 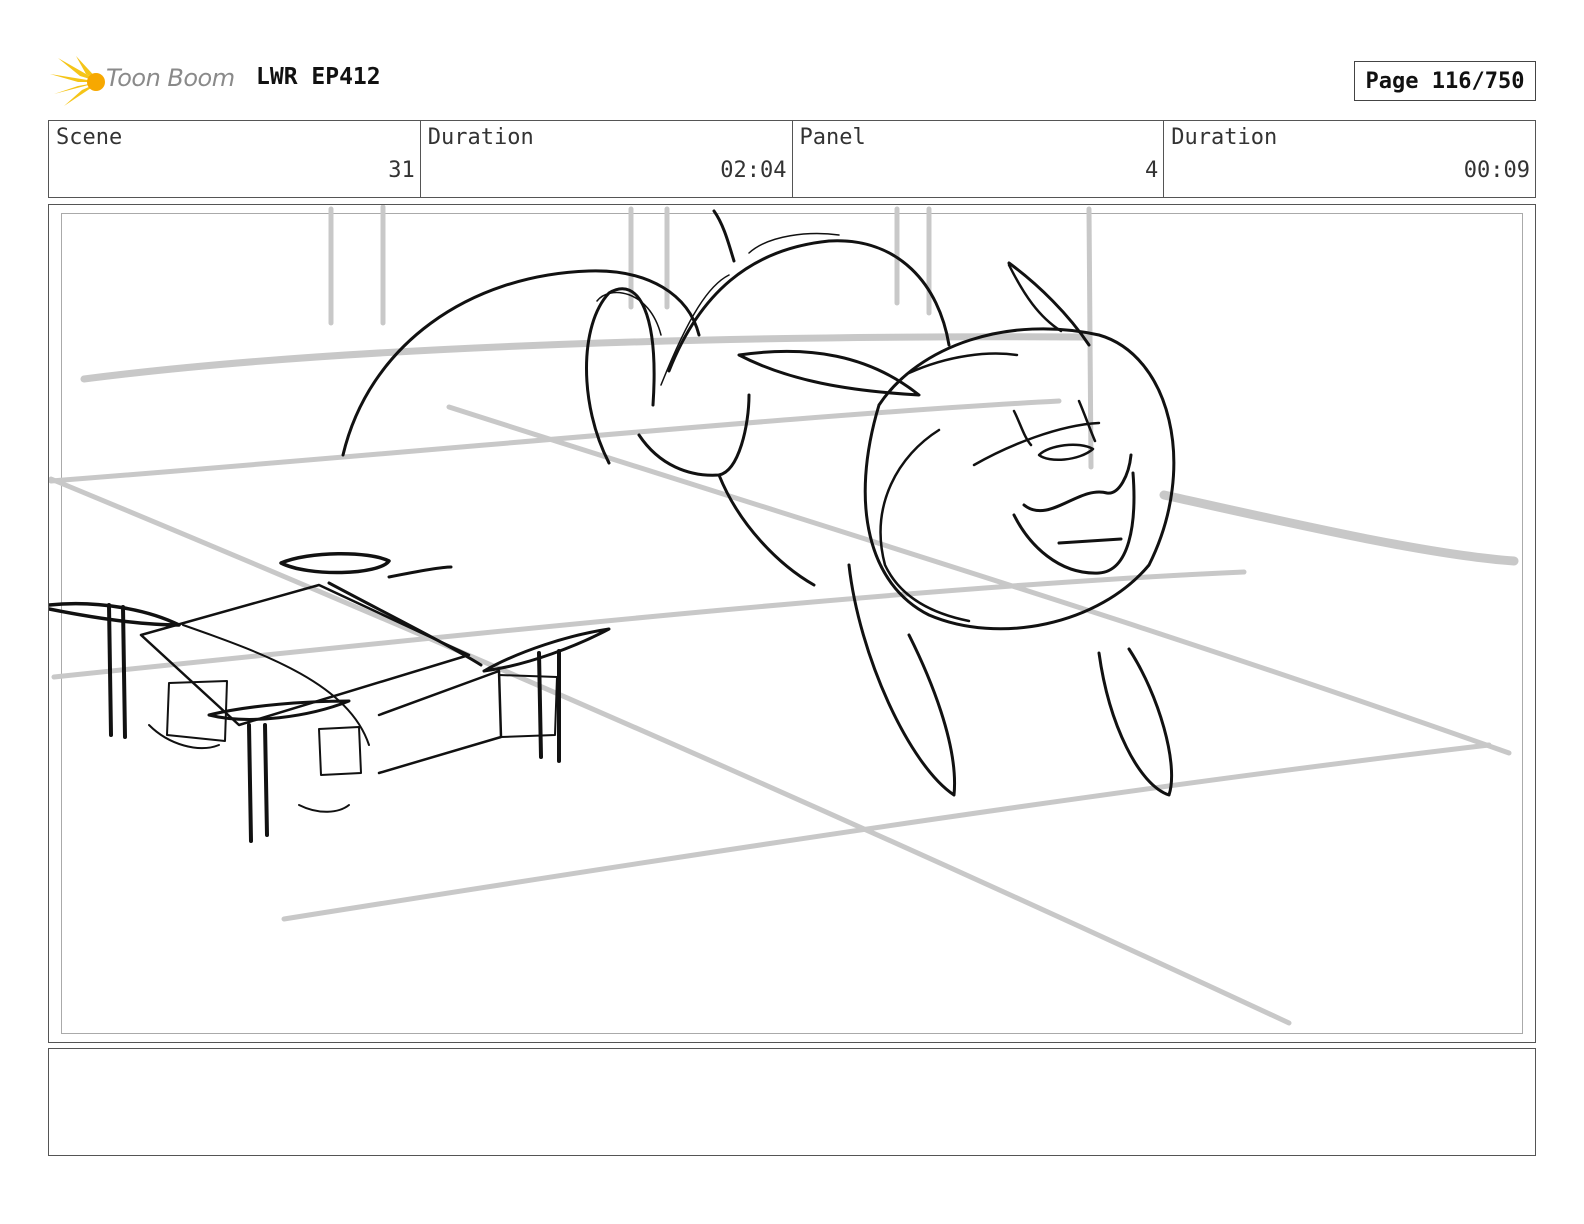 I want to click on panel-label: Panel, so click(x=832, y=137).